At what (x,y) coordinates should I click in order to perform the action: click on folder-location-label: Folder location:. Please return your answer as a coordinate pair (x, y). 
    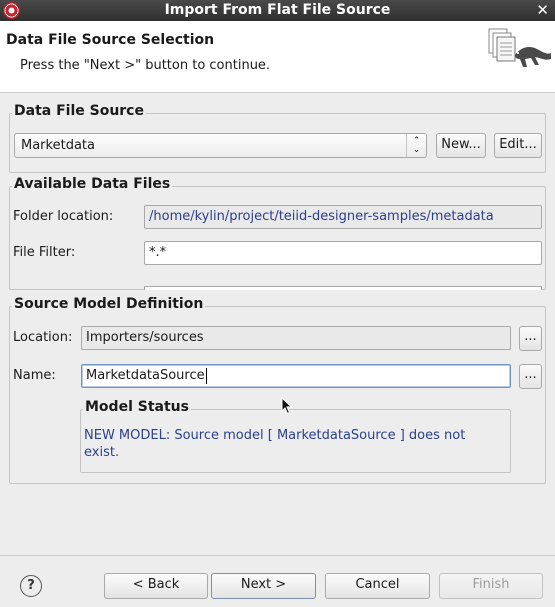
    Looking at the image, I should click on (63, 216).